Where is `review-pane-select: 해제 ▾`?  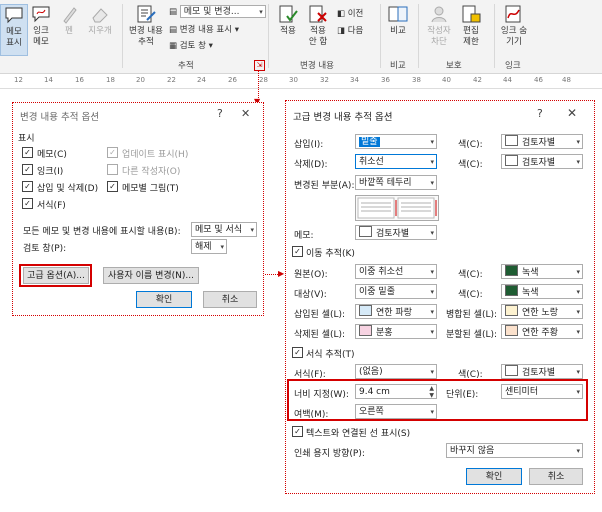
review-pane-select: 해제 ▾ is located at coordinates (209, 246).